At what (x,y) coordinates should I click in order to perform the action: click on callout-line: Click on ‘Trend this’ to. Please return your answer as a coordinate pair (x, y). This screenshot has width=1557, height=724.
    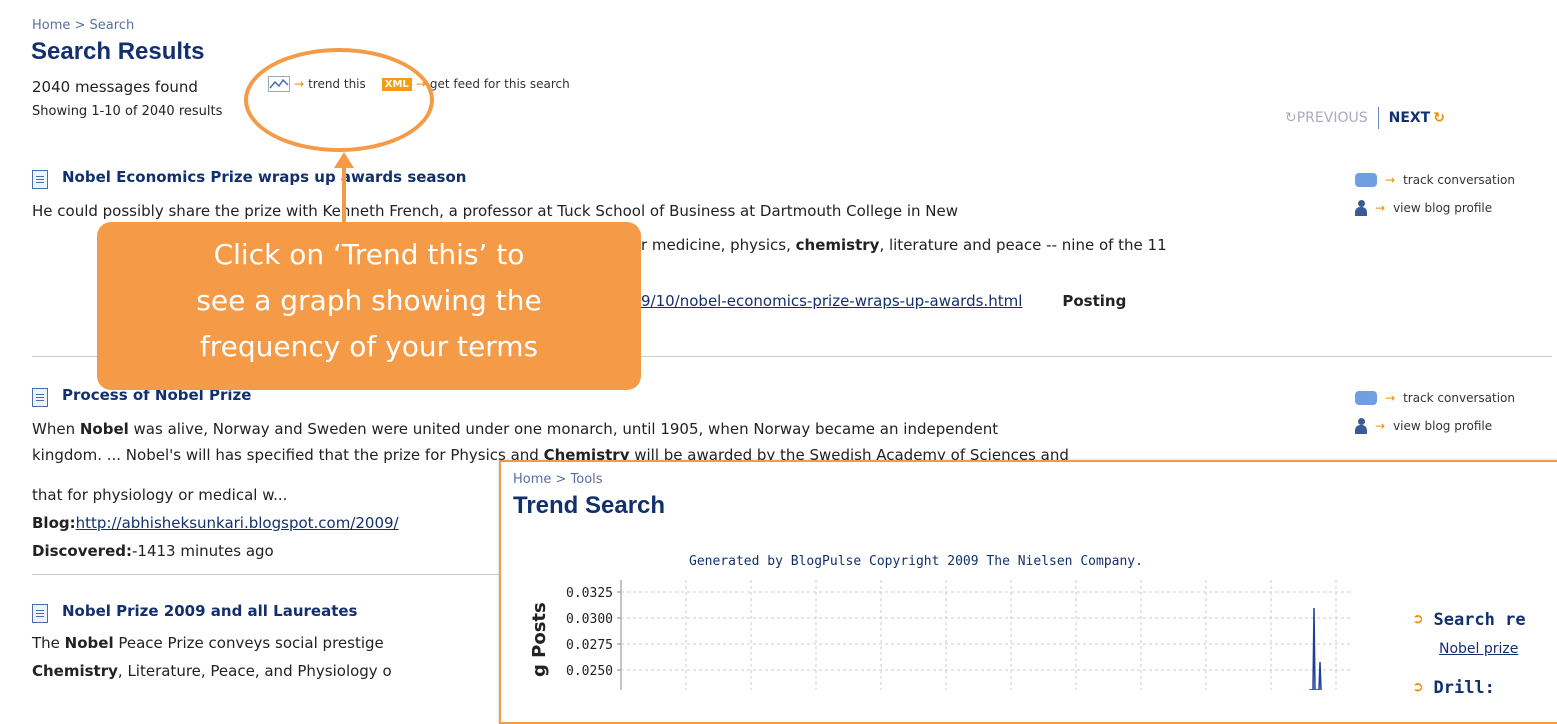
    Looking at the image, I should click on (369, 254).